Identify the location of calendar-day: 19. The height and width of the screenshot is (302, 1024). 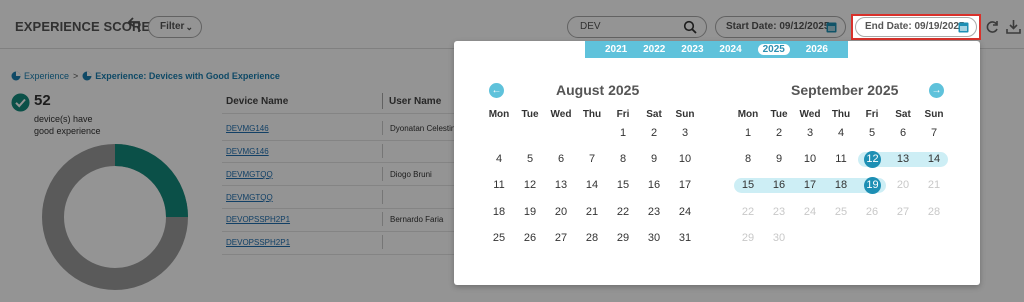
(530, 212).